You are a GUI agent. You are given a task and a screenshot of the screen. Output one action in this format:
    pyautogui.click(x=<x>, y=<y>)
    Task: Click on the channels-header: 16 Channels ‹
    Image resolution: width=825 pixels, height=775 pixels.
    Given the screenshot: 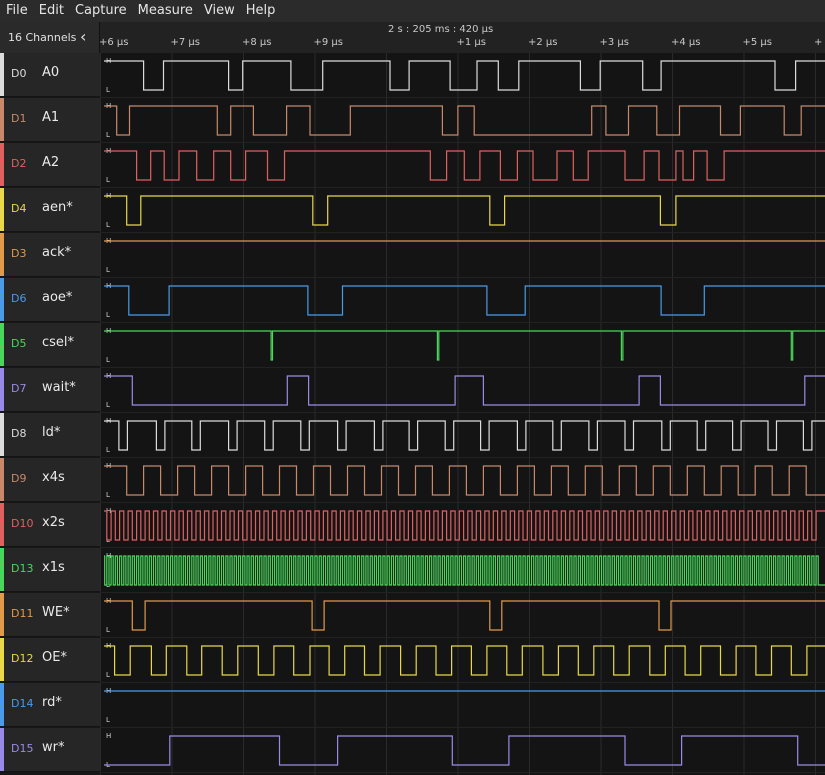 What is the action you would take?
    pyautogui.click(x=50, y=37)
    